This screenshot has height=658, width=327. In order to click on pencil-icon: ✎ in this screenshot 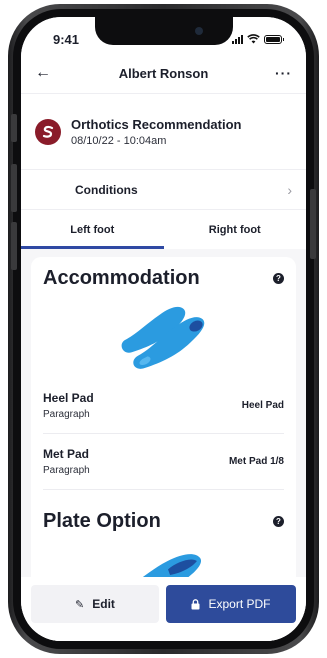, I will do `click(80, 604)`.